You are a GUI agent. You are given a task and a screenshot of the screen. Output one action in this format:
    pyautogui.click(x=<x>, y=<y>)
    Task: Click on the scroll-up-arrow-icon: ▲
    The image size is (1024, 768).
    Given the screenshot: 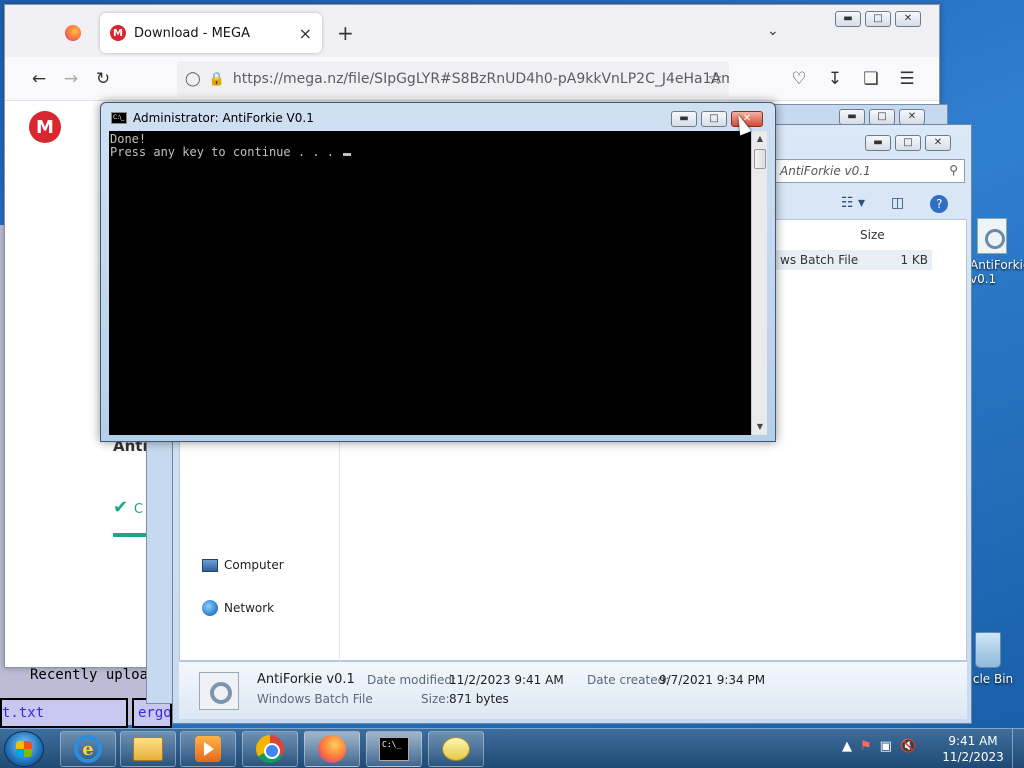 What is the action you would take?
    pyautogui.click(x=760, y=139)
    